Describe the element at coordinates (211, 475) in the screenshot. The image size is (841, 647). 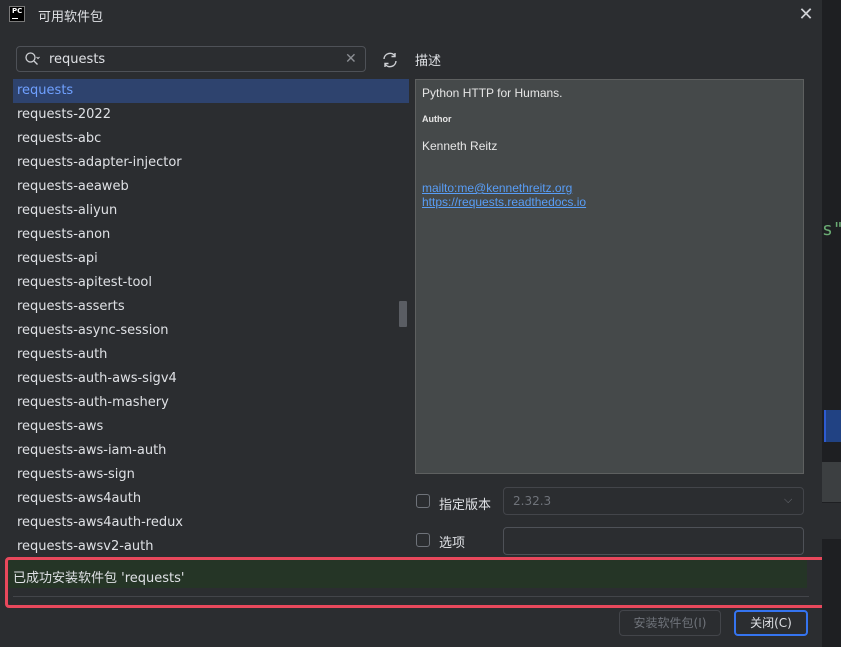
I see `package-list-item: requests-aws-sign` at that location.